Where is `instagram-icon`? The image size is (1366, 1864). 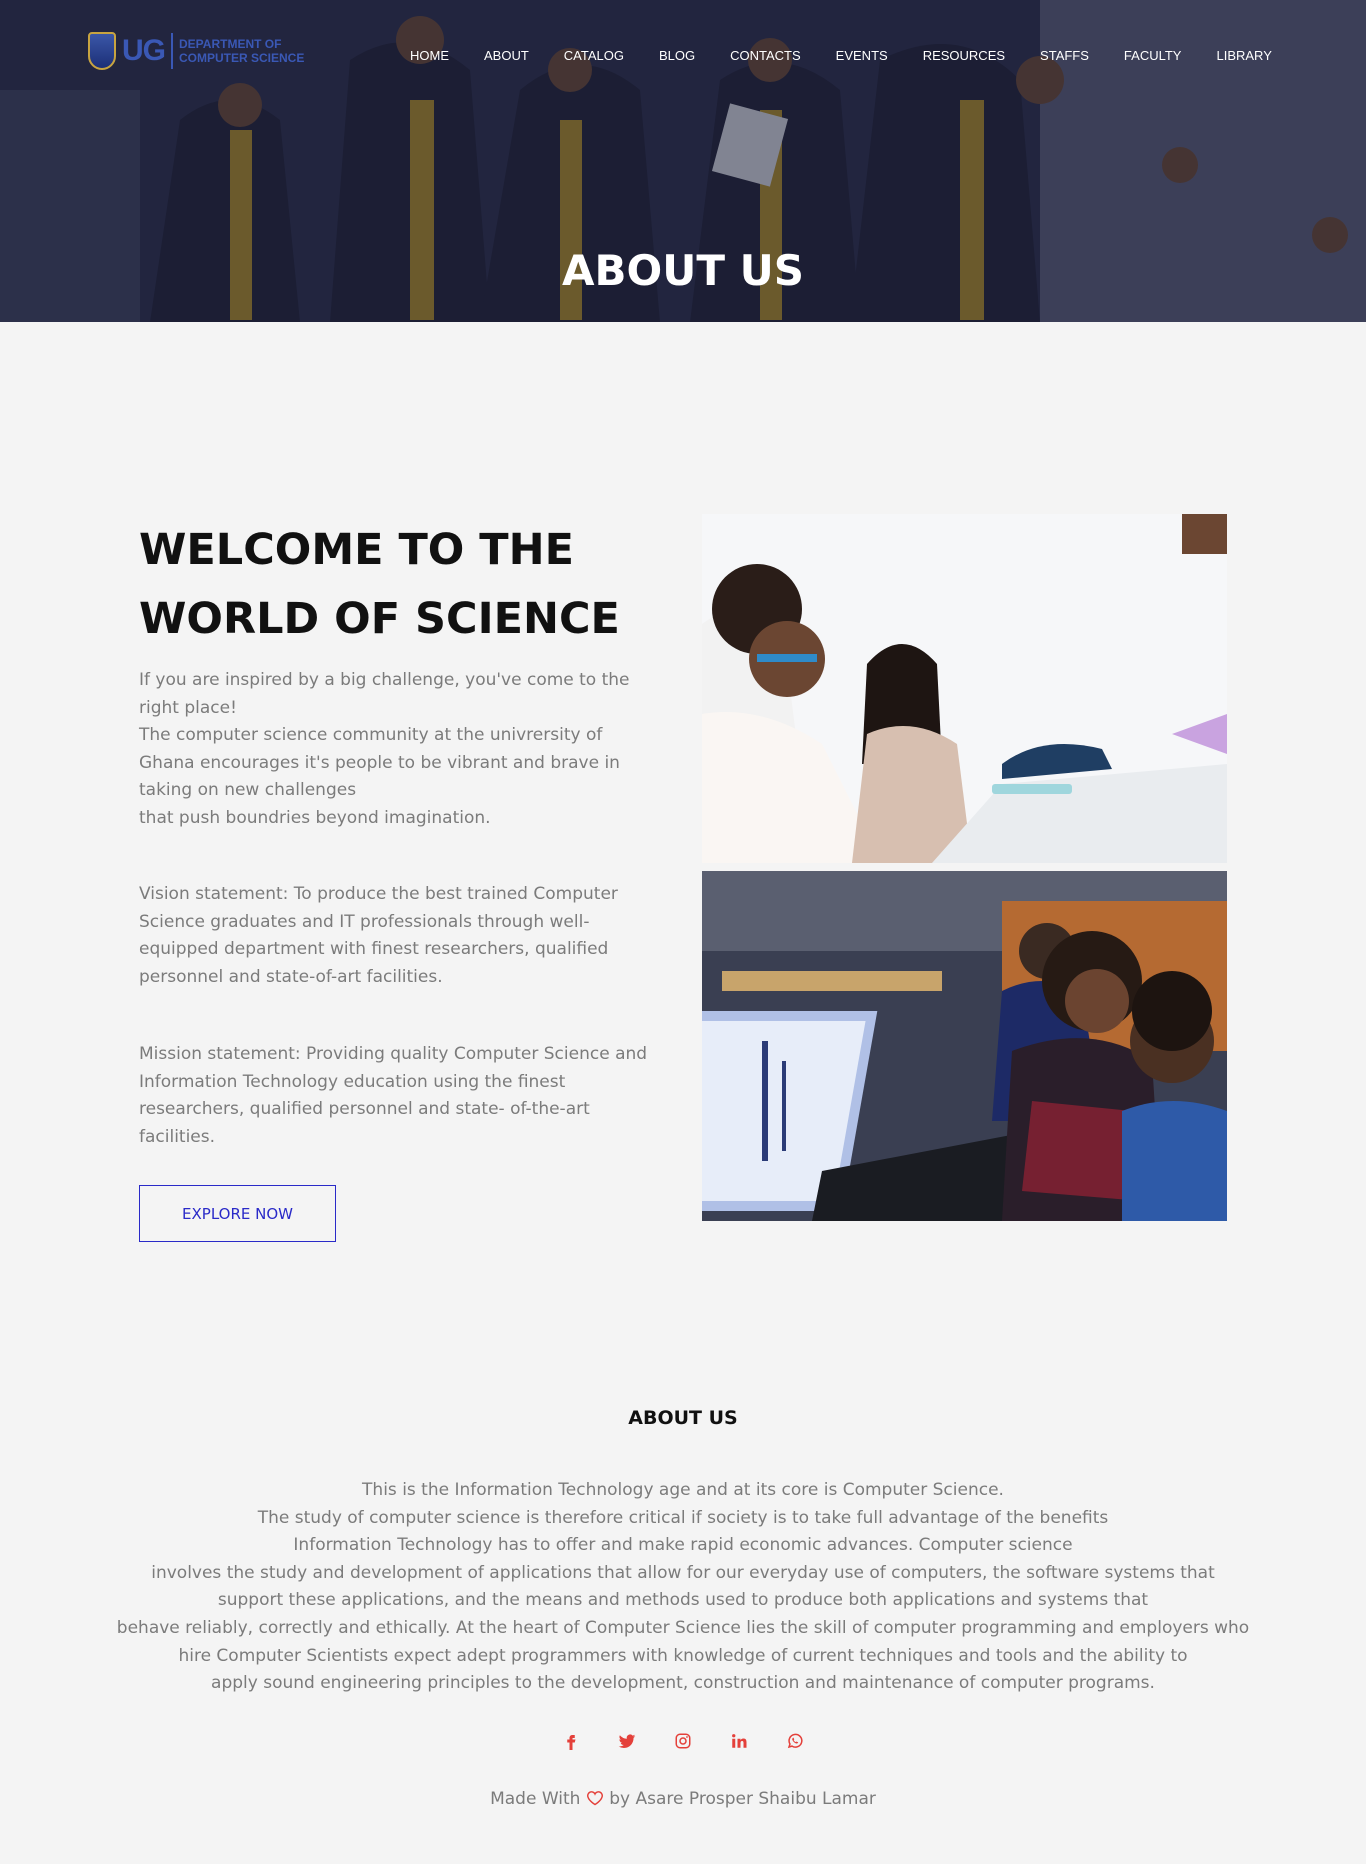 instagram-icon is located at coordinates (683, 1741).